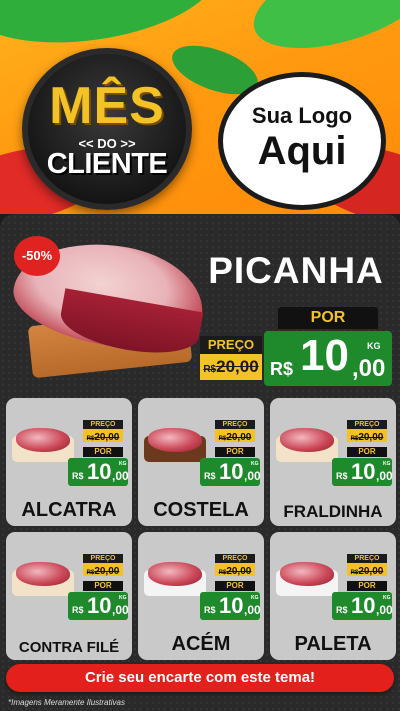  I want to click on mes-do-cliente-badge: MÊS << DO >> CLIENTE, so click(107, 129).